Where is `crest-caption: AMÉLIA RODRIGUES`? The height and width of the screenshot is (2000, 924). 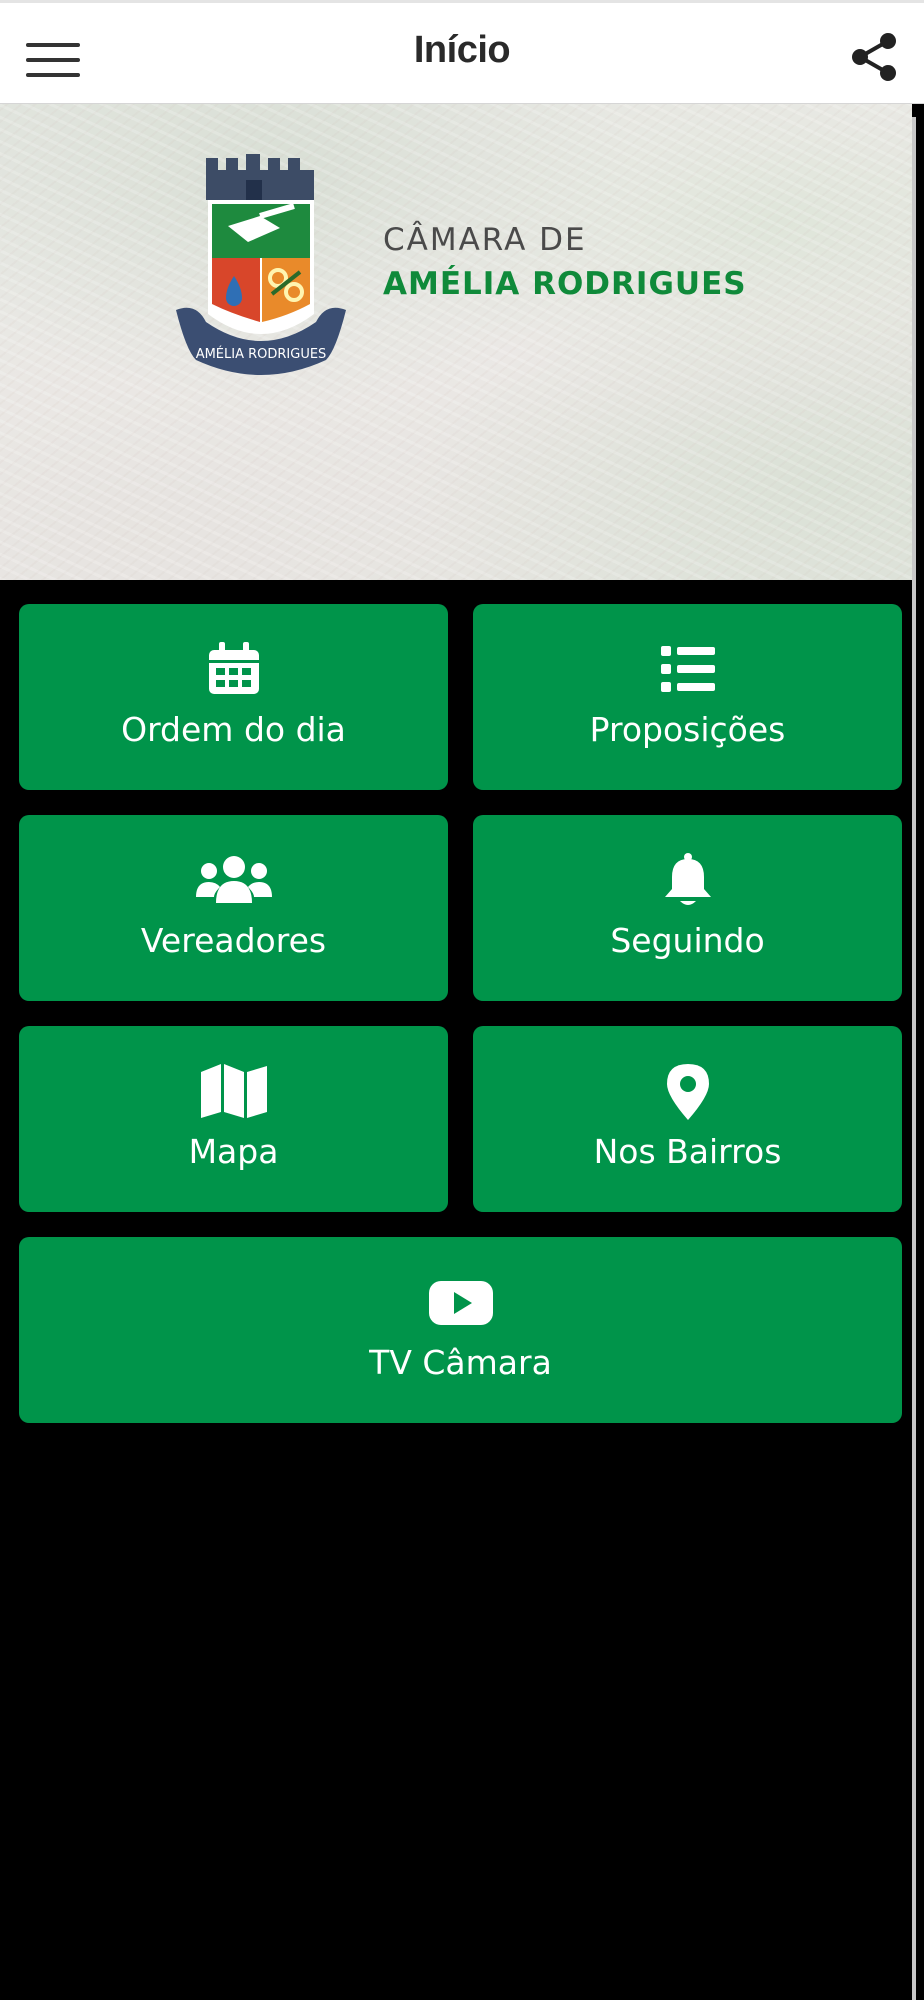
crest-caption: AMÉLIA RODRIGUES is located at coordinates (261, 354).